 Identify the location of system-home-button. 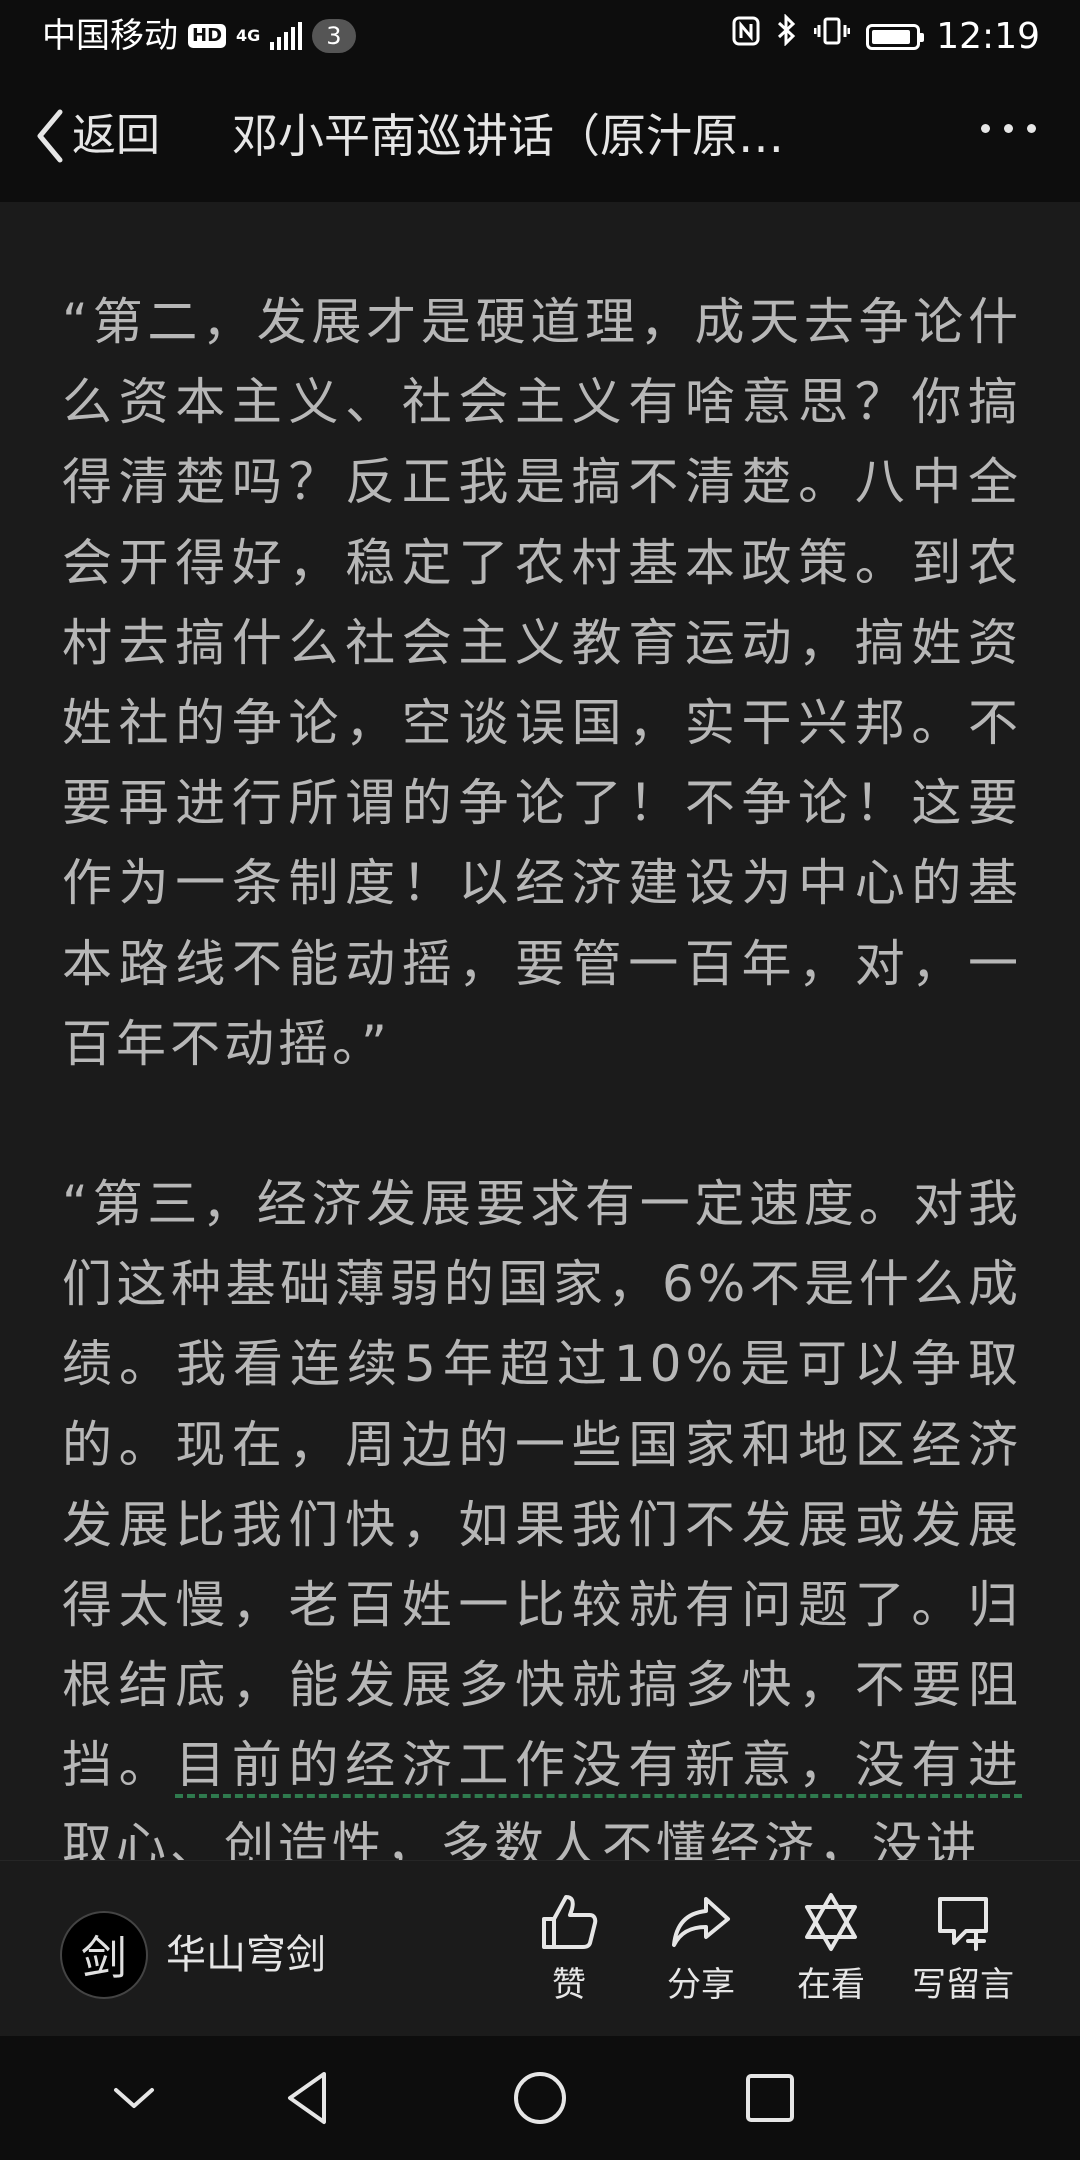
(540, 2098).